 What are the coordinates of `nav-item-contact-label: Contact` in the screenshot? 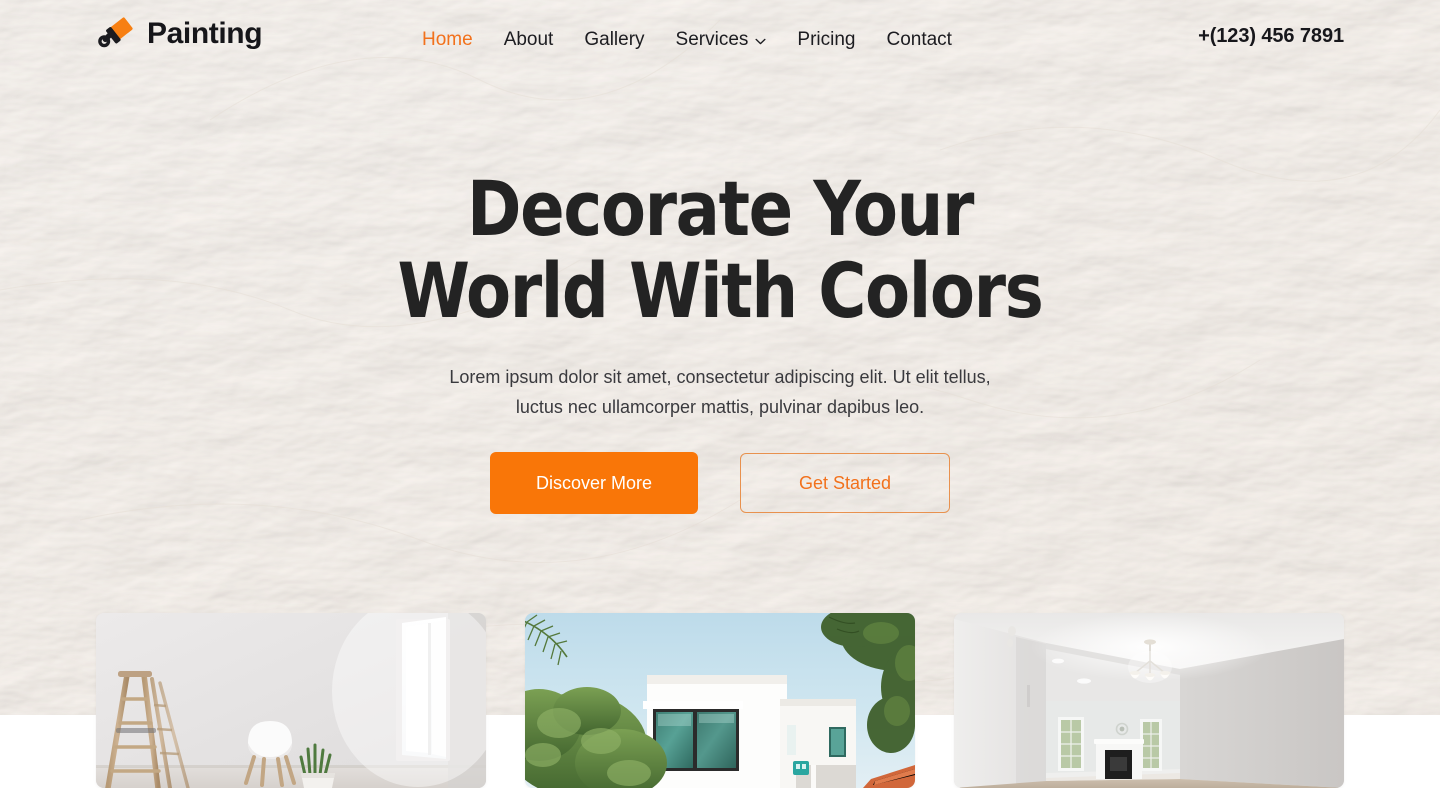 It's located at (919, 39).